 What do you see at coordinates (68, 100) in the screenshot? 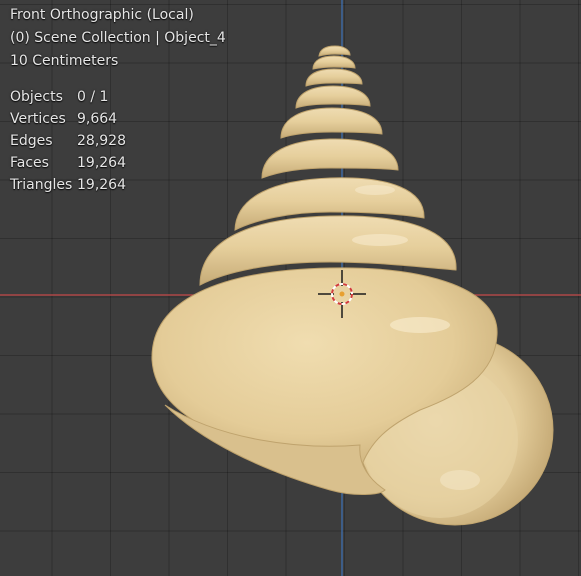
I see `stat-row-objects: Objects 0 / 1` at bounding box center [68, 100].